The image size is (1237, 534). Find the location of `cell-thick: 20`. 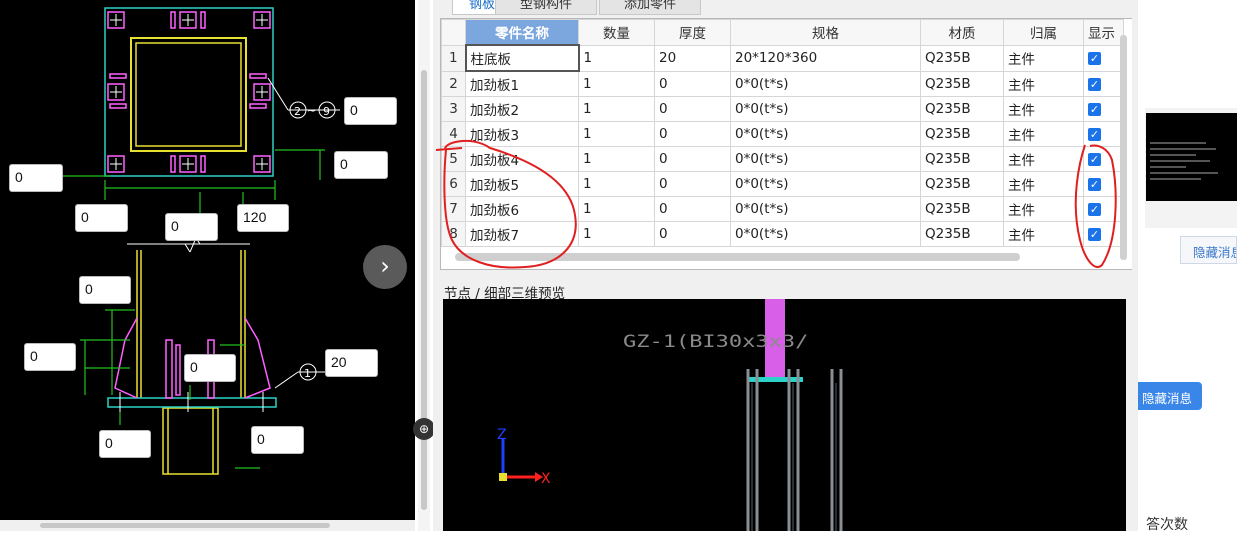

cell-thick: 20 is located at coordinates (692, 58).